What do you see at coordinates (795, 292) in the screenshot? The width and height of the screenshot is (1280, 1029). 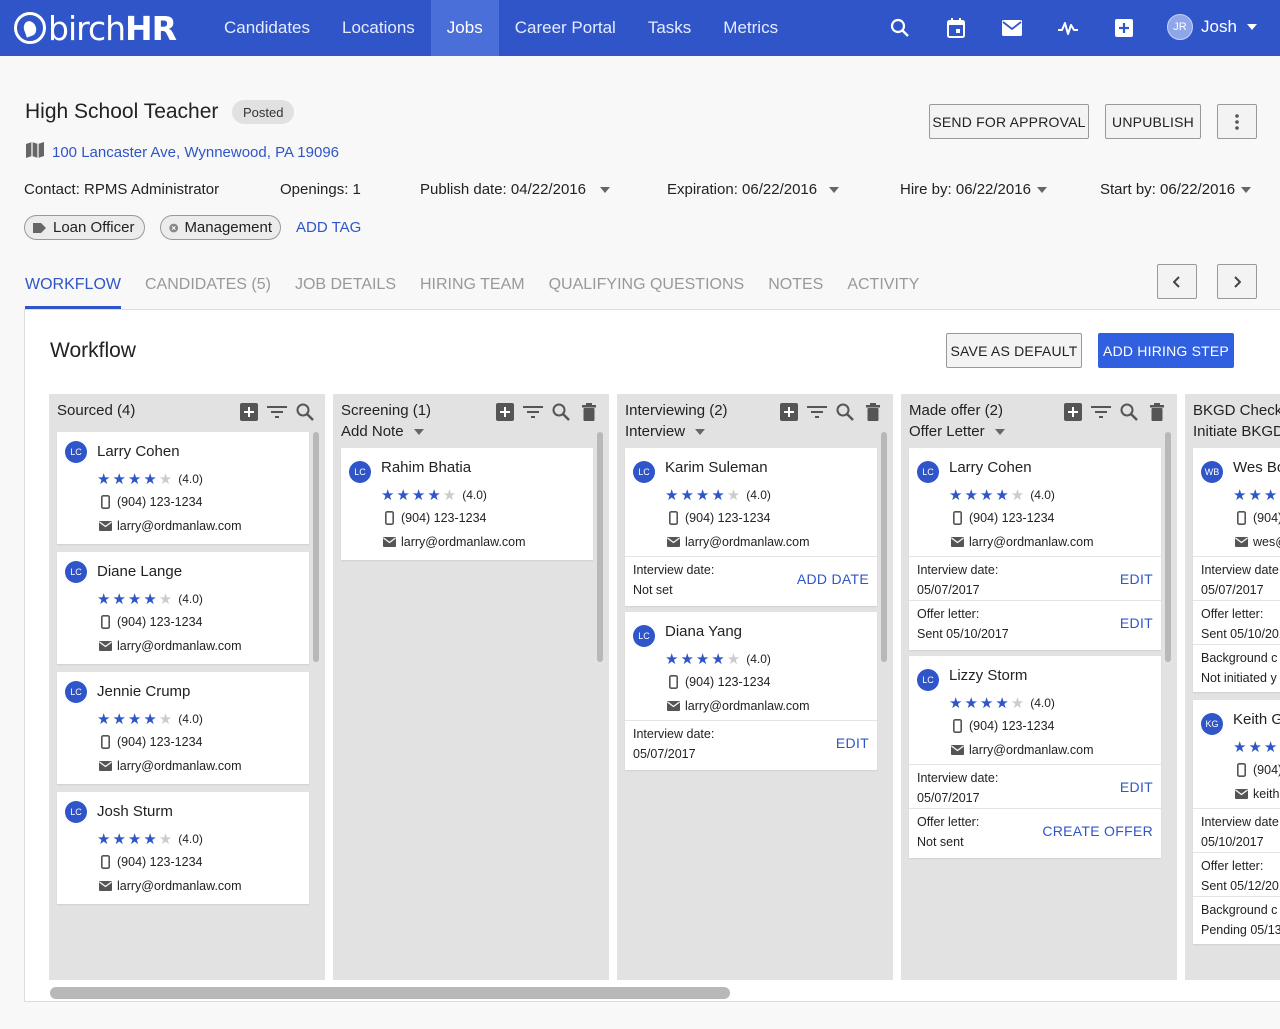 I see `tab-notes: NOTES` at bounding box center [795, 292].